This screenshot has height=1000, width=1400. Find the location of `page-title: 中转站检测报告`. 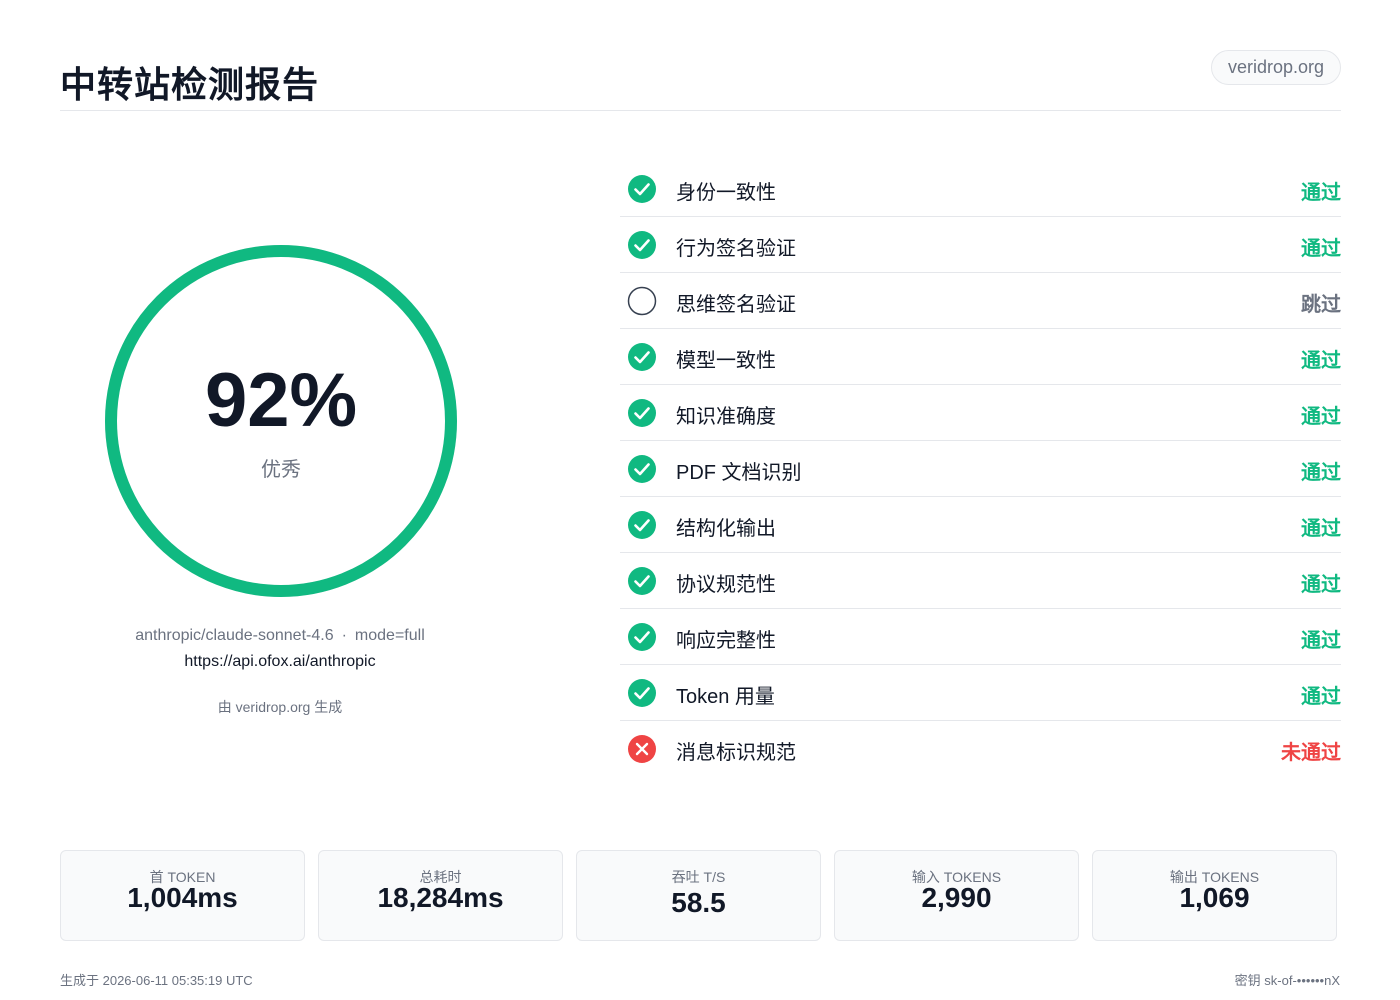

page-title: 中转站检测报告 is located at coordinates (190, 84).